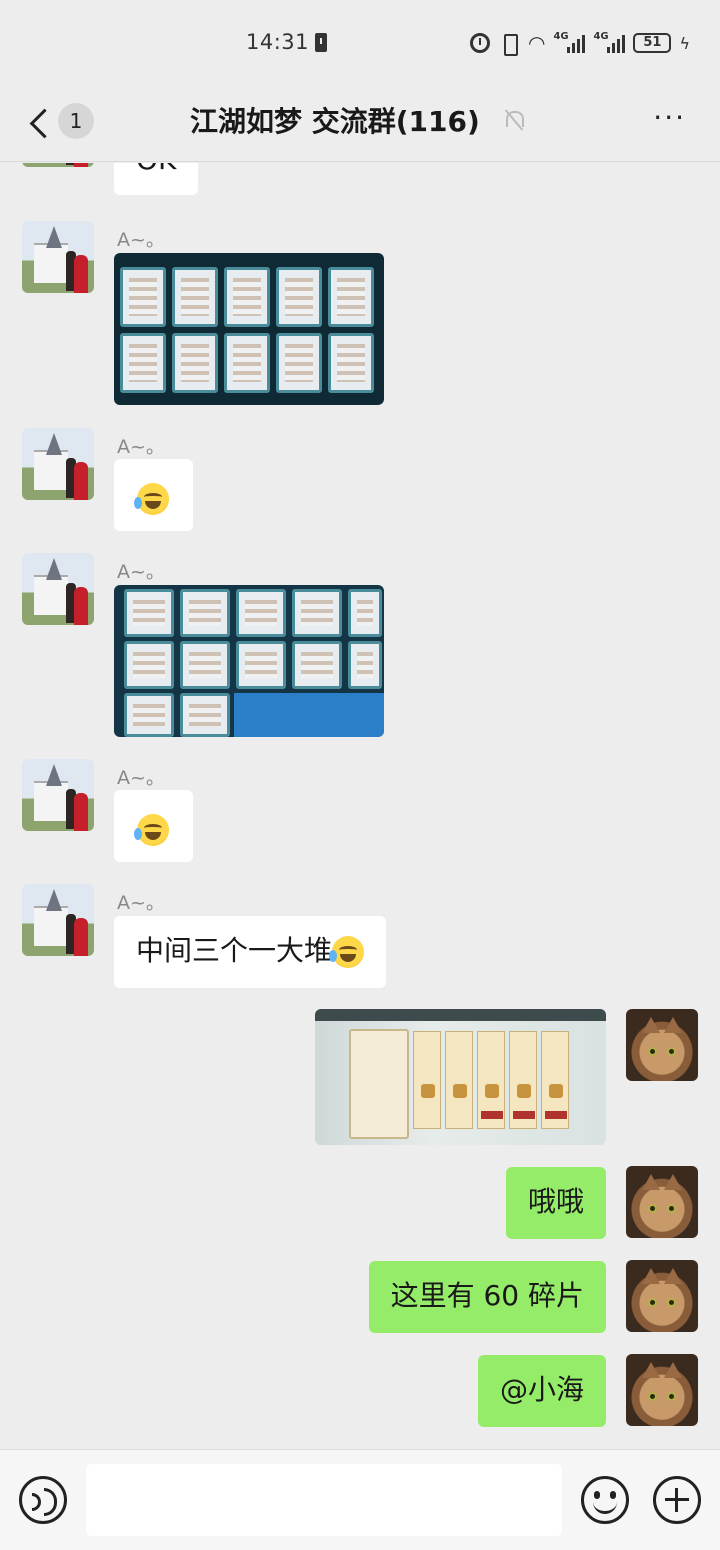  What do you see at coordinates (234, 950) in the screenshot?
I see `message-text: 中间三个一大堆` at bounding box center [234, 950].